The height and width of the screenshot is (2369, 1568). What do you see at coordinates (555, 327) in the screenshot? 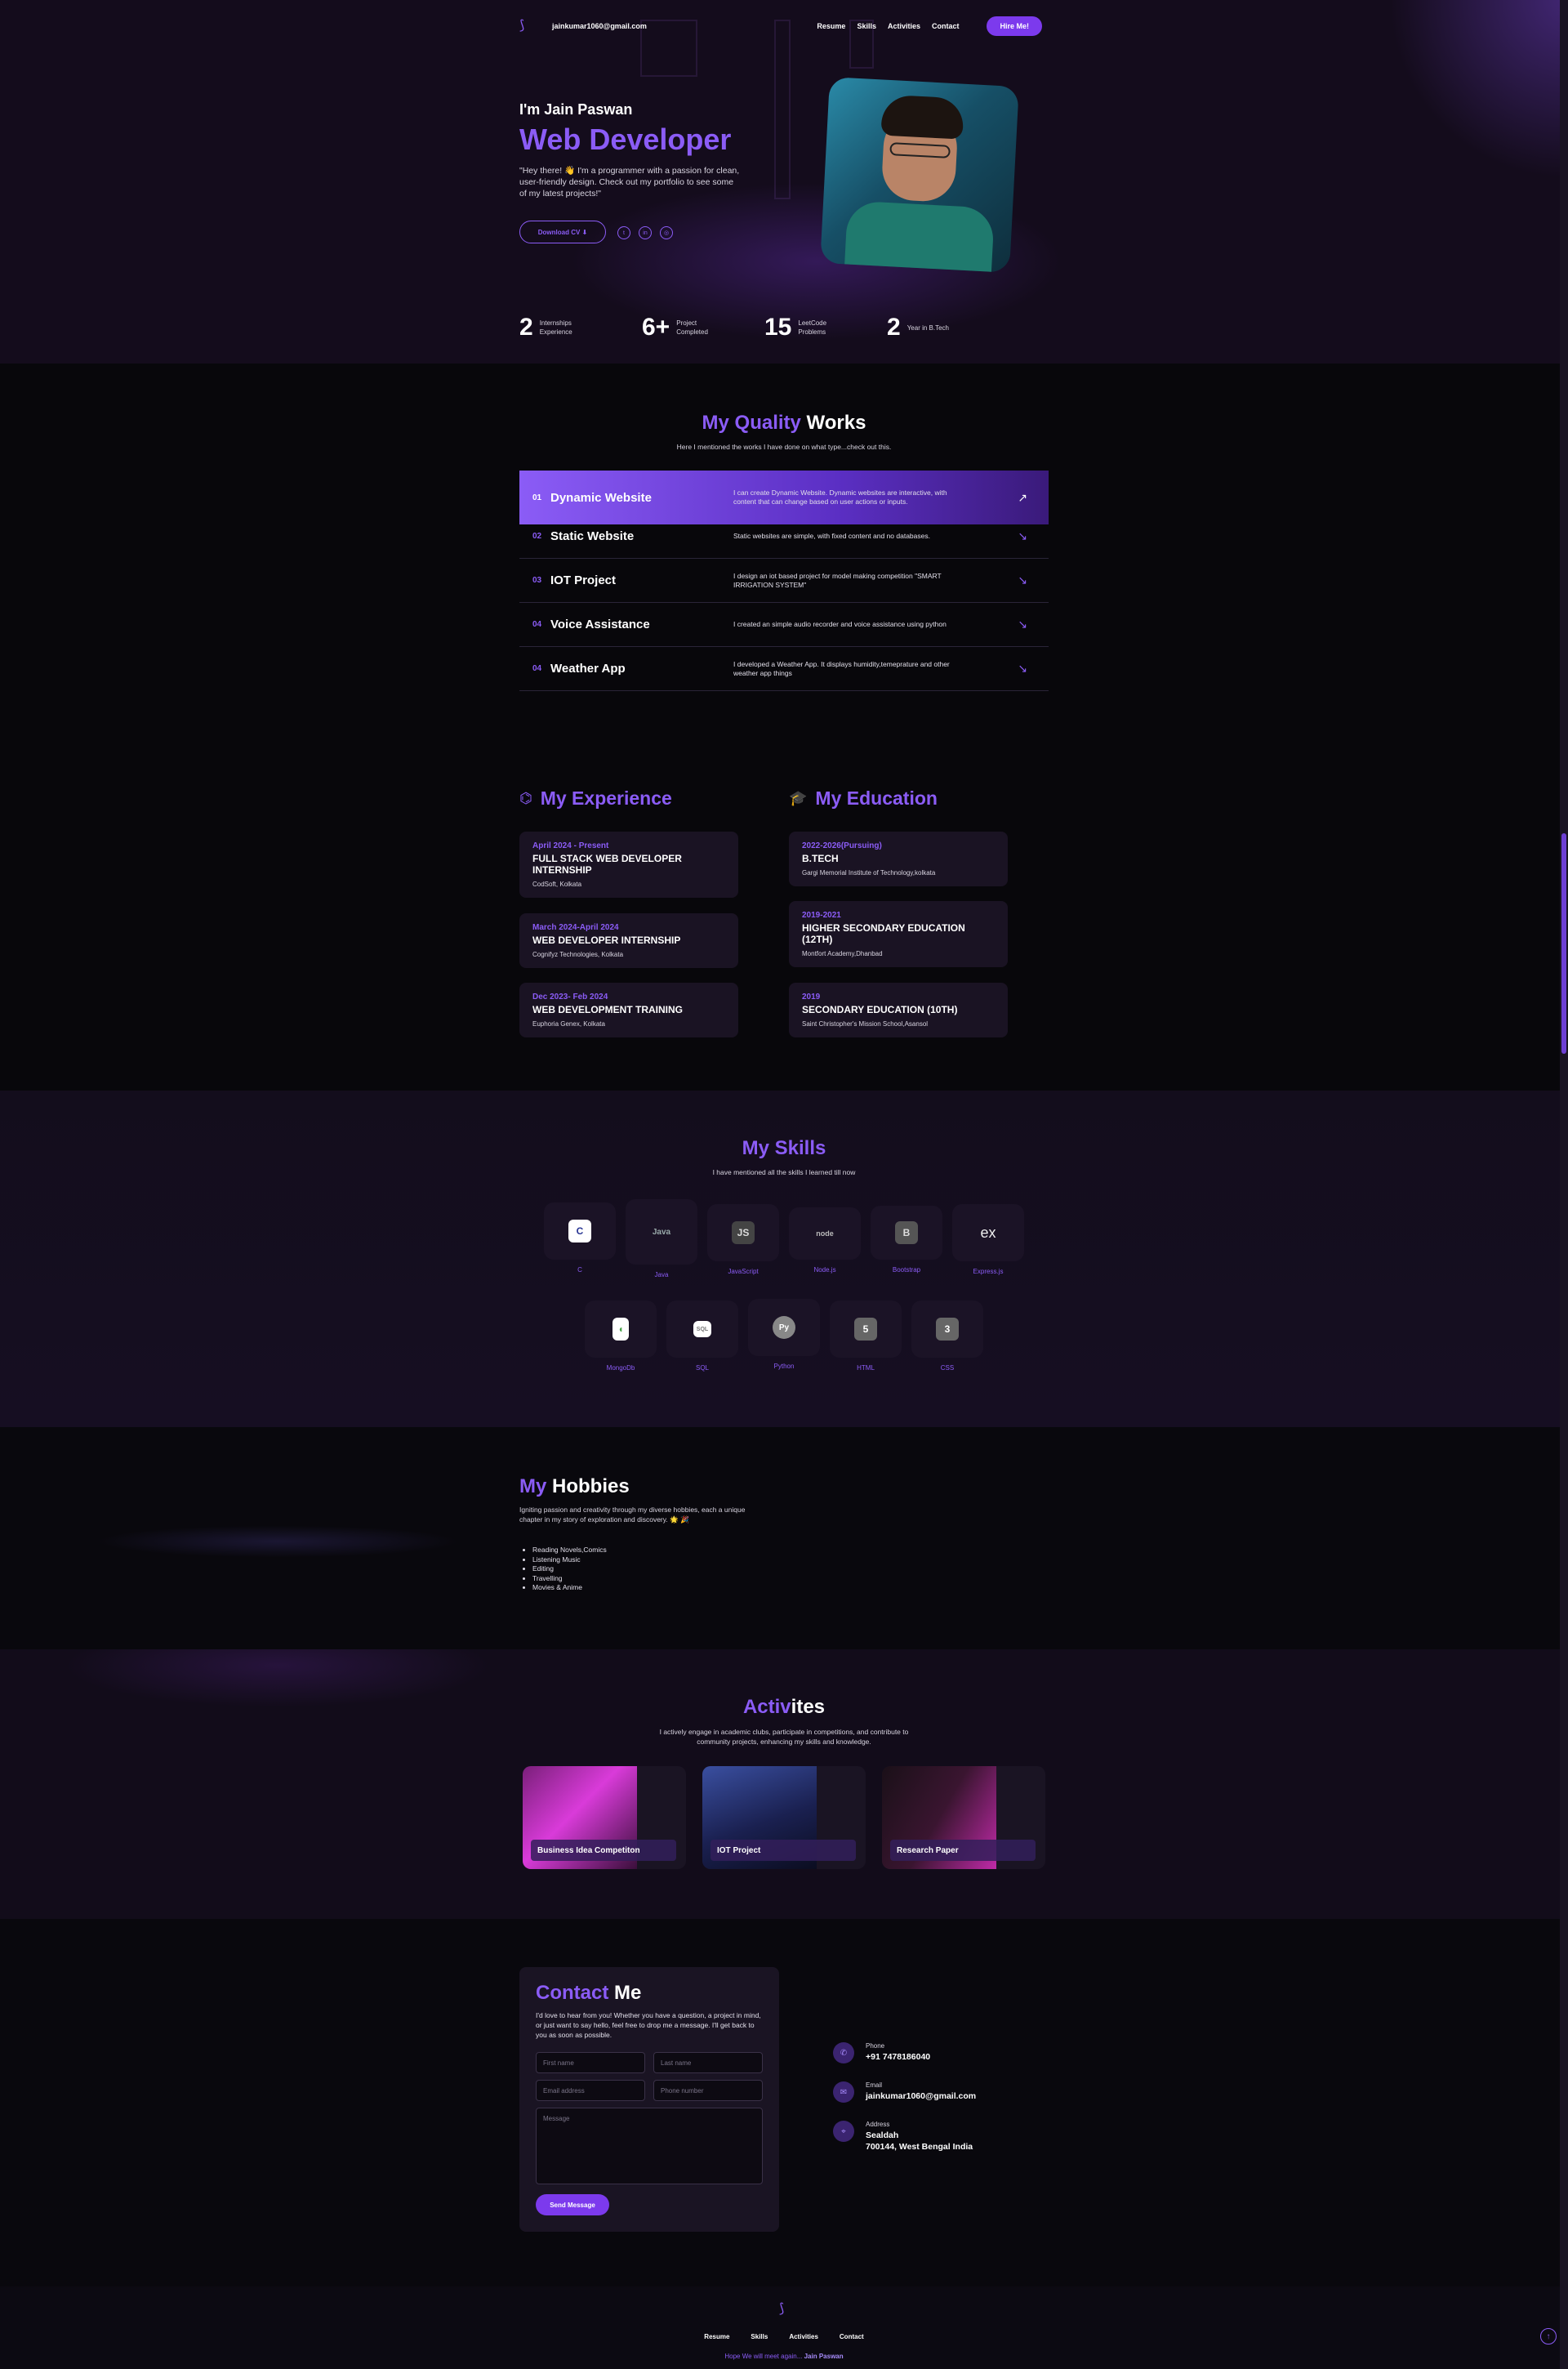
I see `stat-label: Internships Experience` at bounding box center [555, 327].